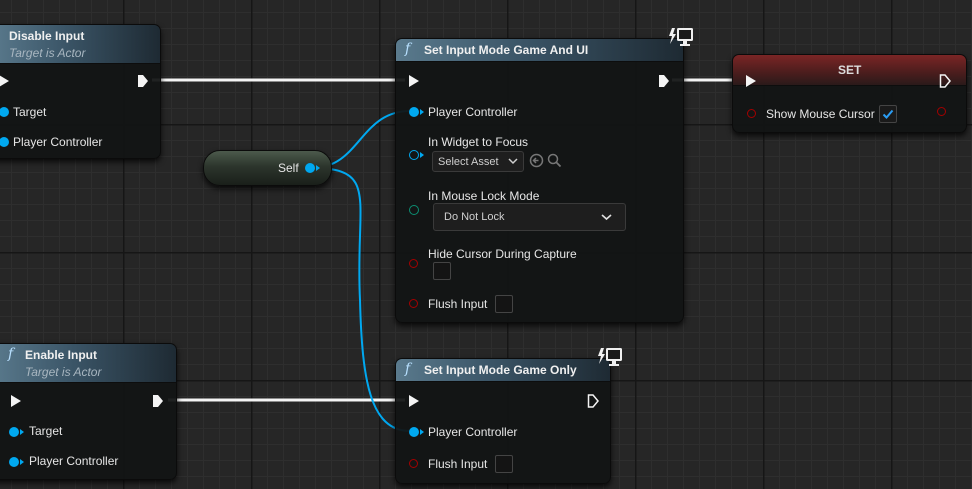 The width and height of the screenshot is (972, 489). What do you see at coordinates (63, 372) in the screenshot?
I see `enable-input-subtitle: Target is Actor` at bounding box center [63, 372].